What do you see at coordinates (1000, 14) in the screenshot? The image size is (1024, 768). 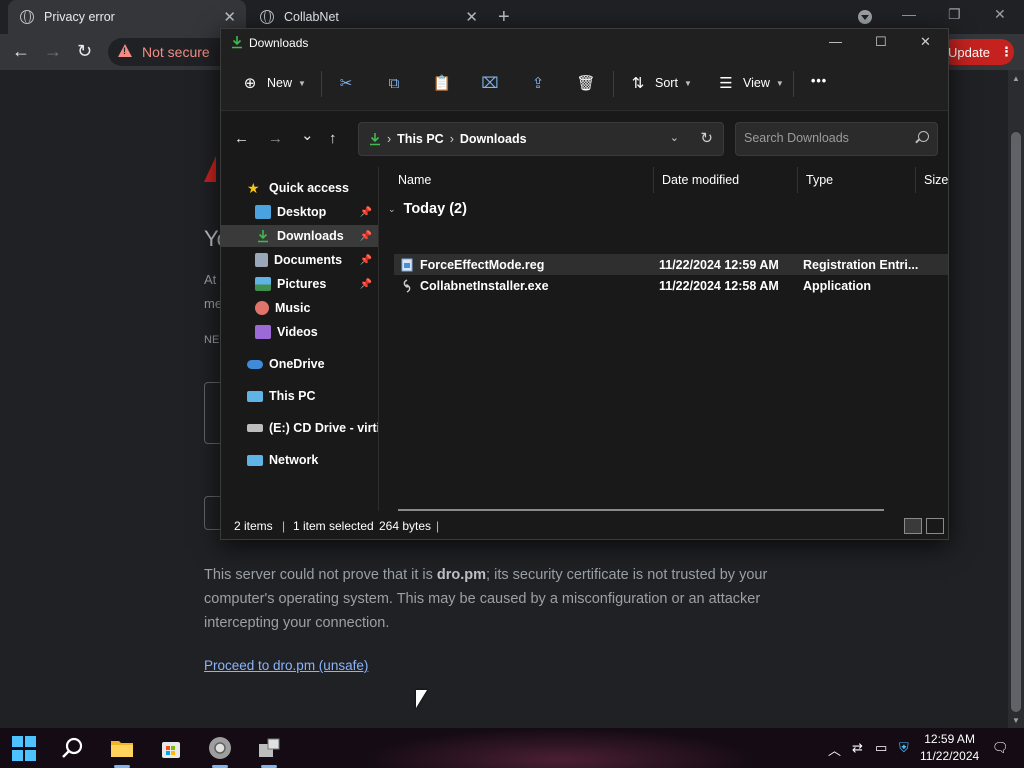 I see `browser-close-button: ✕` at bounding box center [1000, 14].